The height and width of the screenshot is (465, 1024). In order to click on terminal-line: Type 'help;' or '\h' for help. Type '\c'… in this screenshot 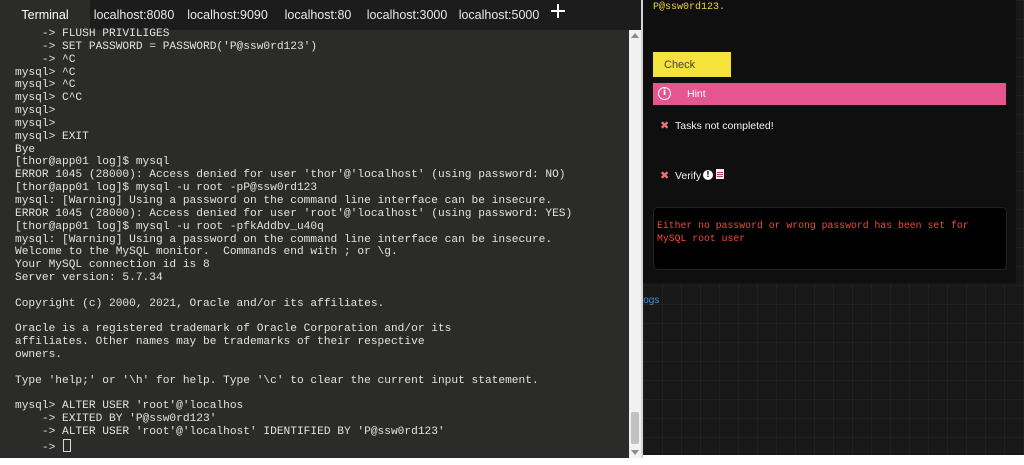, I will do `click(277, 380)`.